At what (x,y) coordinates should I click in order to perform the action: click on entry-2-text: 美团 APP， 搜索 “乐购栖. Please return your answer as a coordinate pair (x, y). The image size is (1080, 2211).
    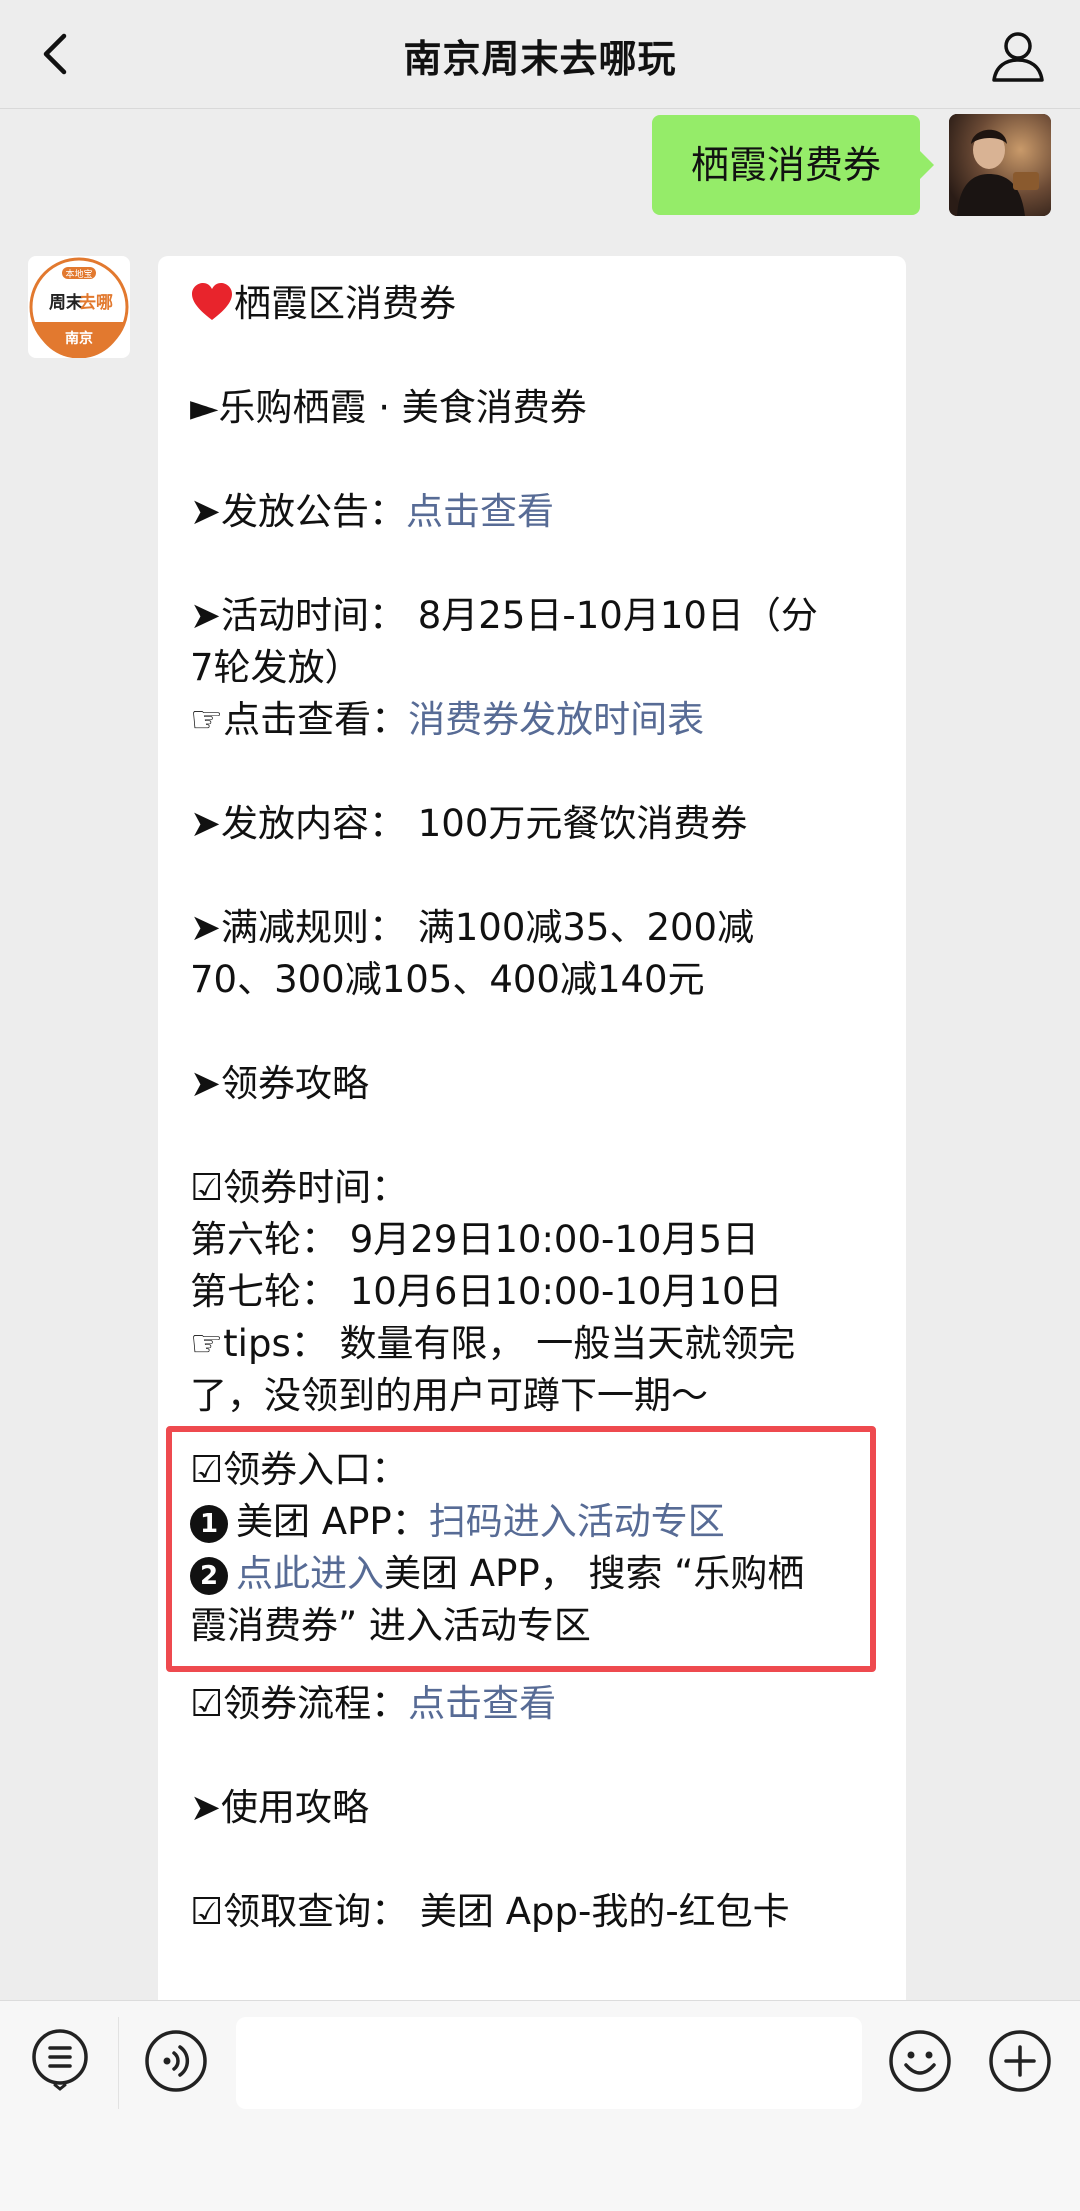
    Looking at the image, I should click on (594, 1573).